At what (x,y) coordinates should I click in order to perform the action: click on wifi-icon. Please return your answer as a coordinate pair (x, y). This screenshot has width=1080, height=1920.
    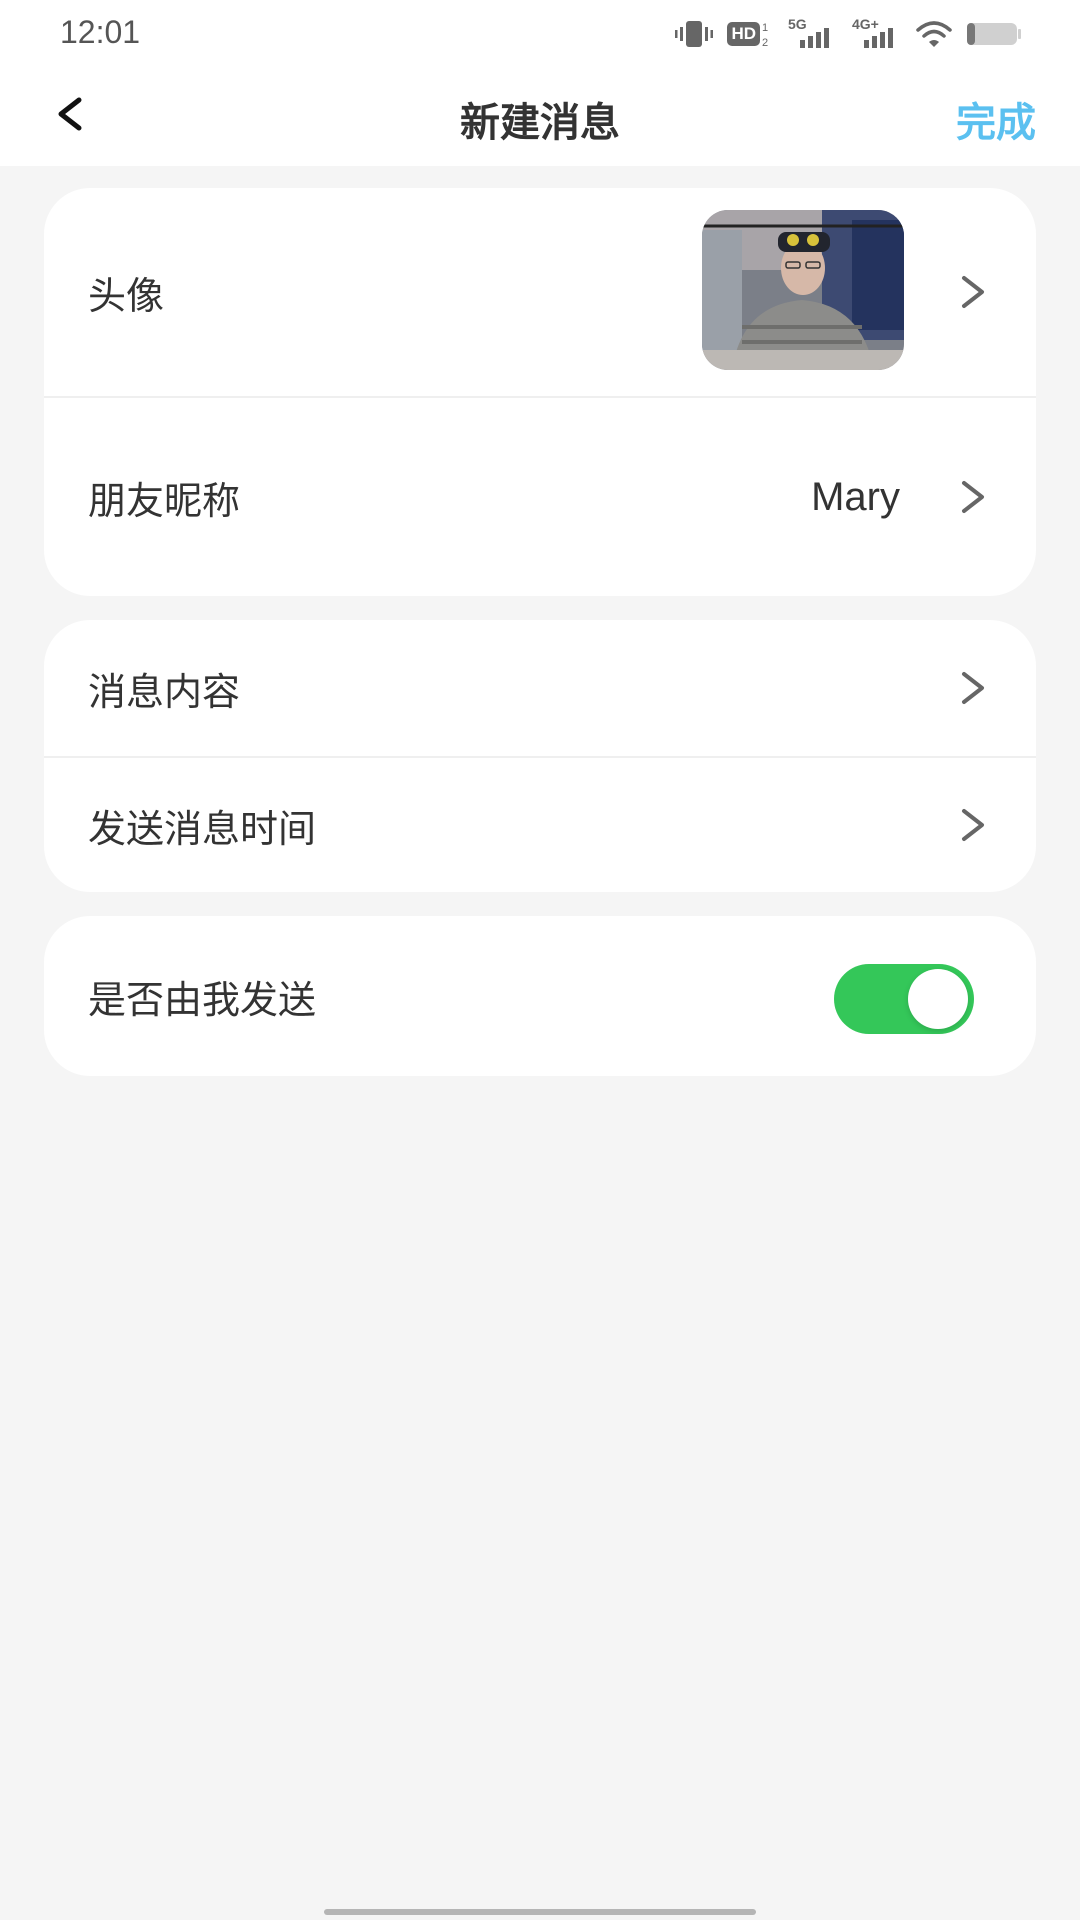
    Looking at the image, I should click on (934, 34).